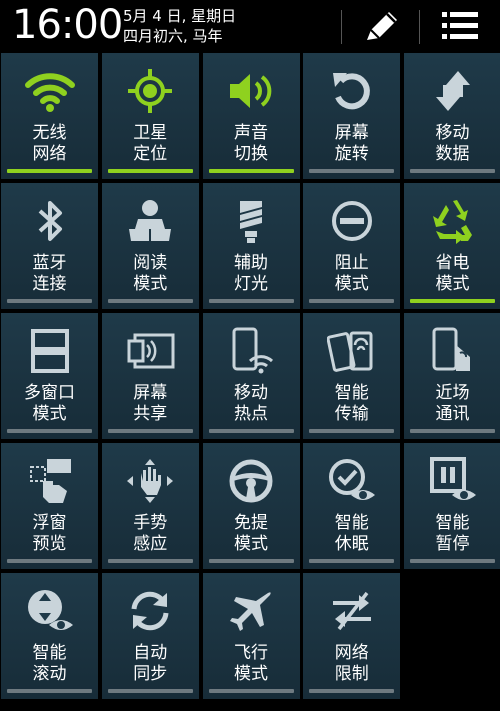 This screenshot has height=711, width=500. I want to click on date-line-gregorian: 5月 4 日, 星期日, so click(180, 16).